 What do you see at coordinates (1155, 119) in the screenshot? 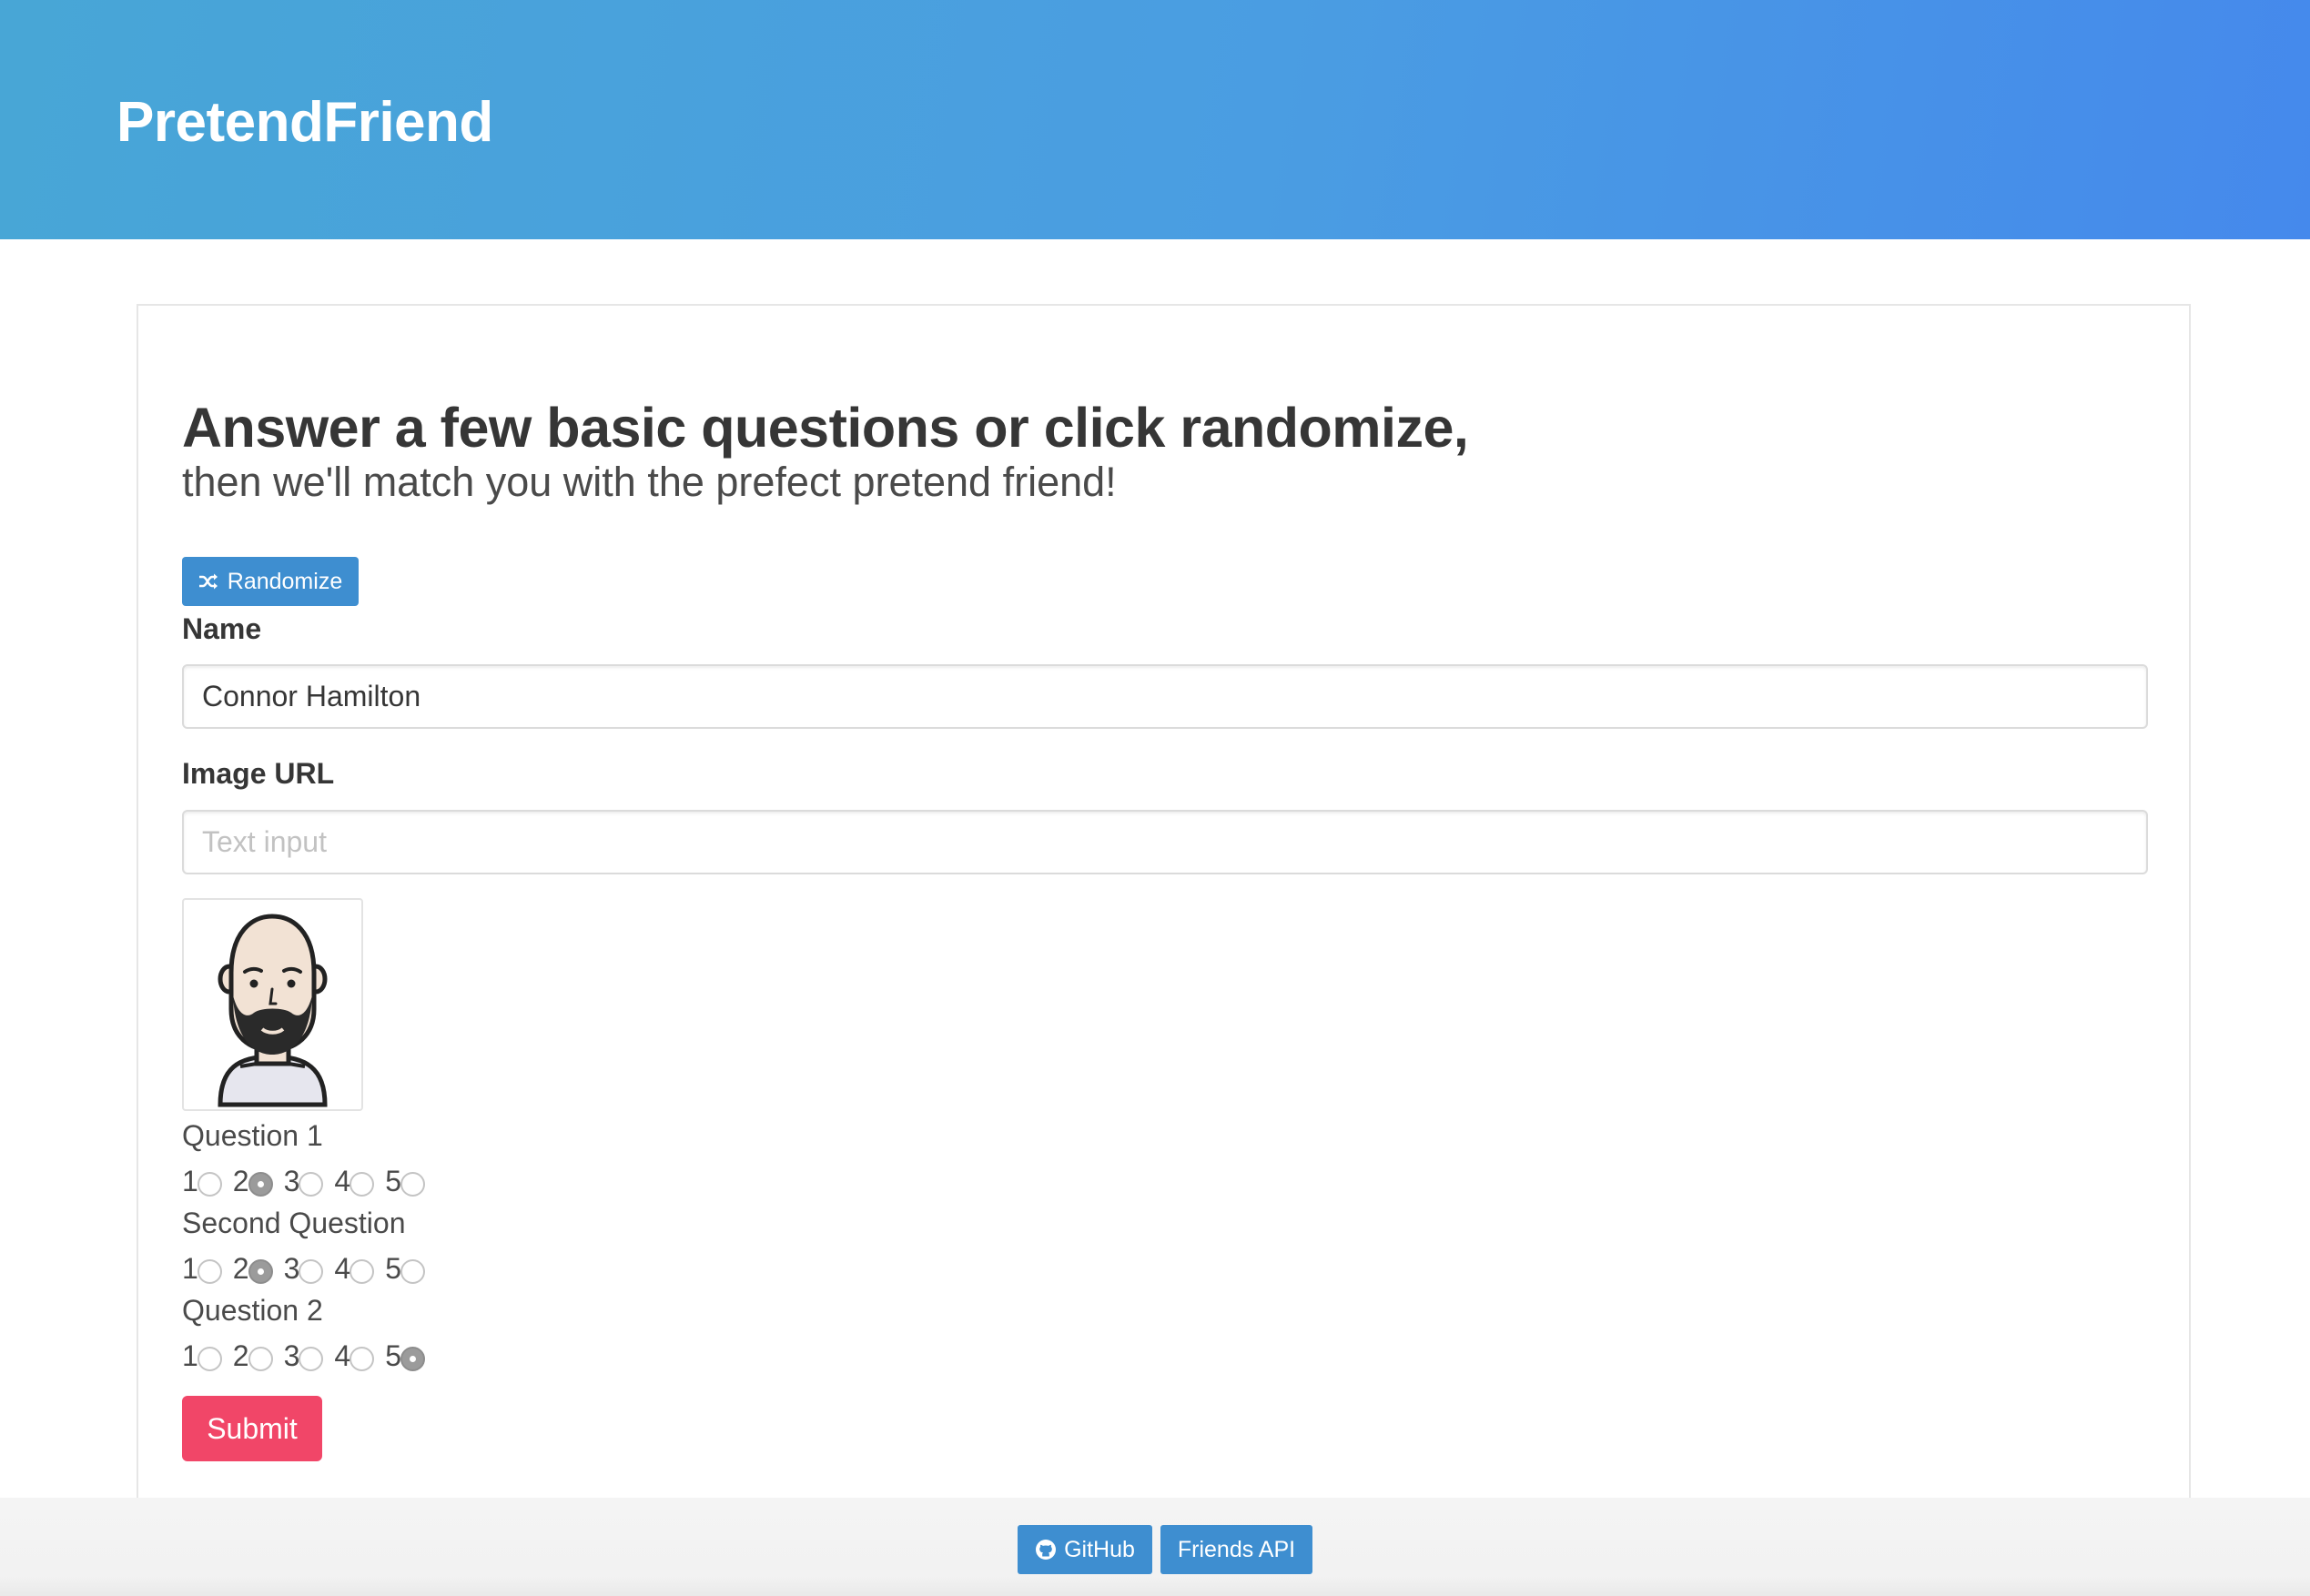
I see `hero-header: PretendFriend` at bounding box center [1155, 119].